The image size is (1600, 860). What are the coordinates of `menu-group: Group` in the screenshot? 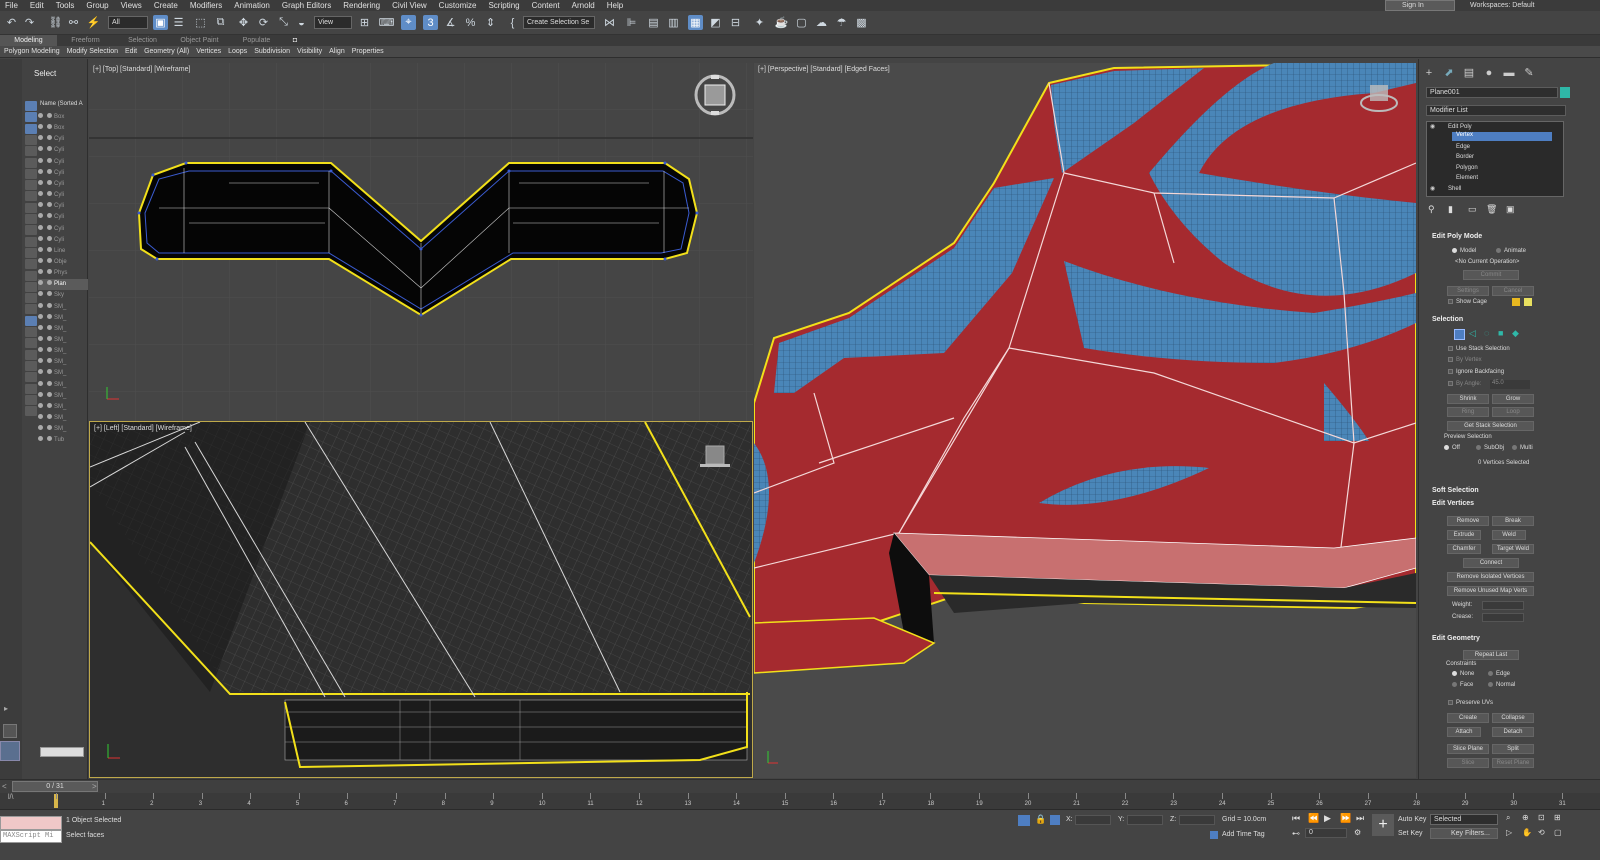 It's located at (98, 5).